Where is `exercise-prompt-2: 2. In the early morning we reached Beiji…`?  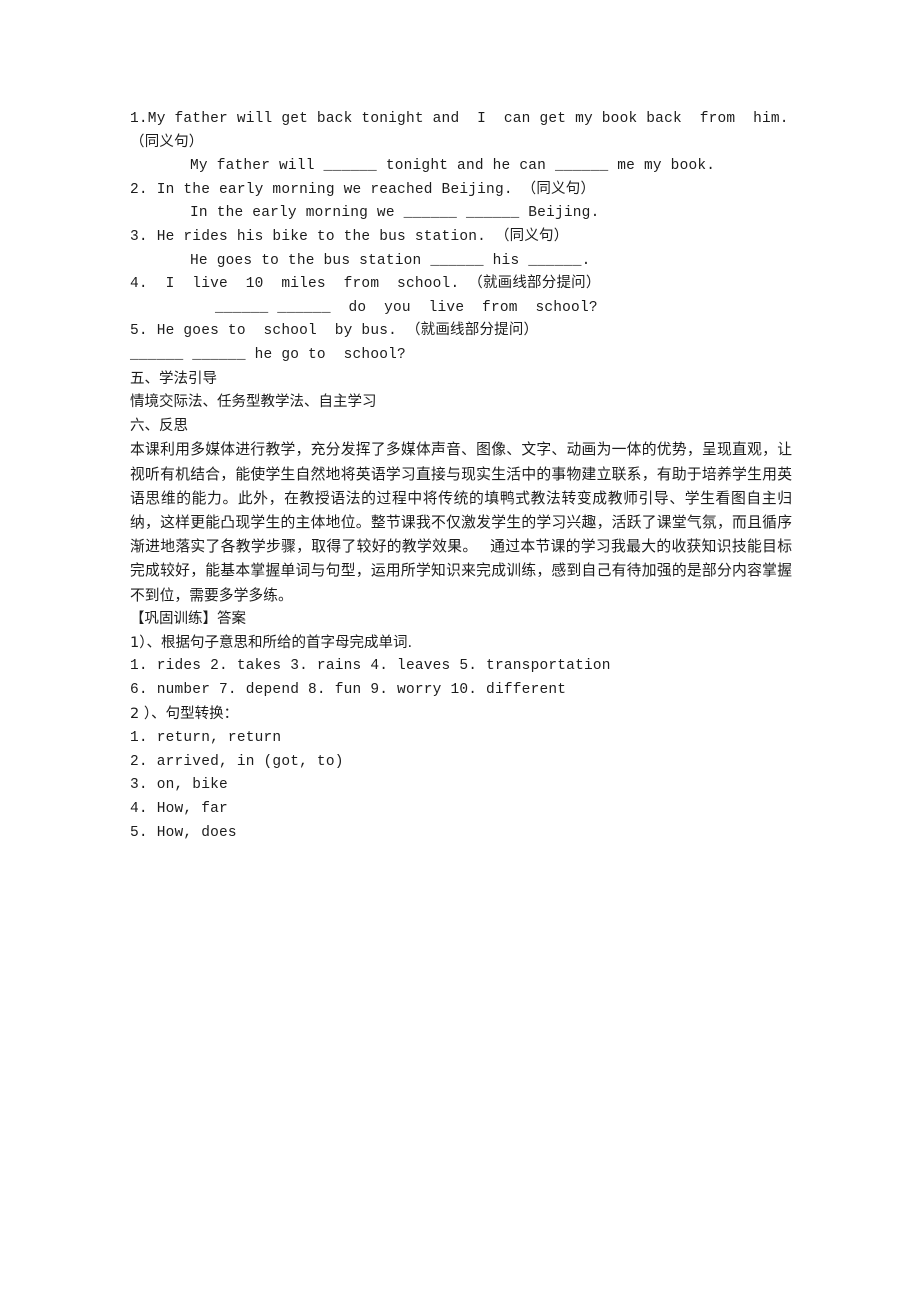 exercise-prompt-2: 2. In the early morning we reached Beiji… is located at coordinates (363, 189).